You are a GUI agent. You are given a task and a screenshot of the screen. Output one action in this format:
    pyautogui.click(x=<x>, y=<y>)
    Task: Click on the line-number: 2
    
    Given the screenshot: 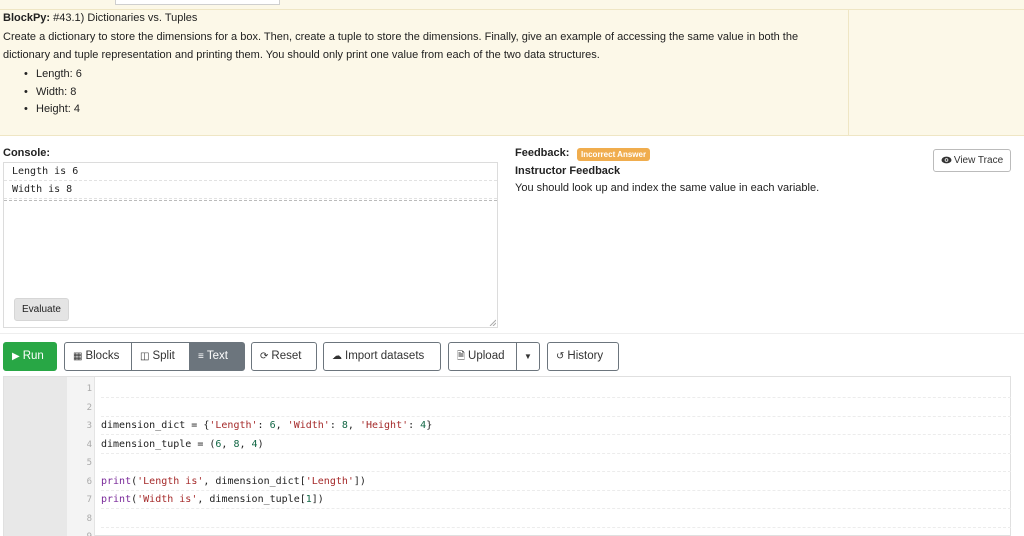 What is the action you would take?
    pyautogui.click(x=89, y=407)
    